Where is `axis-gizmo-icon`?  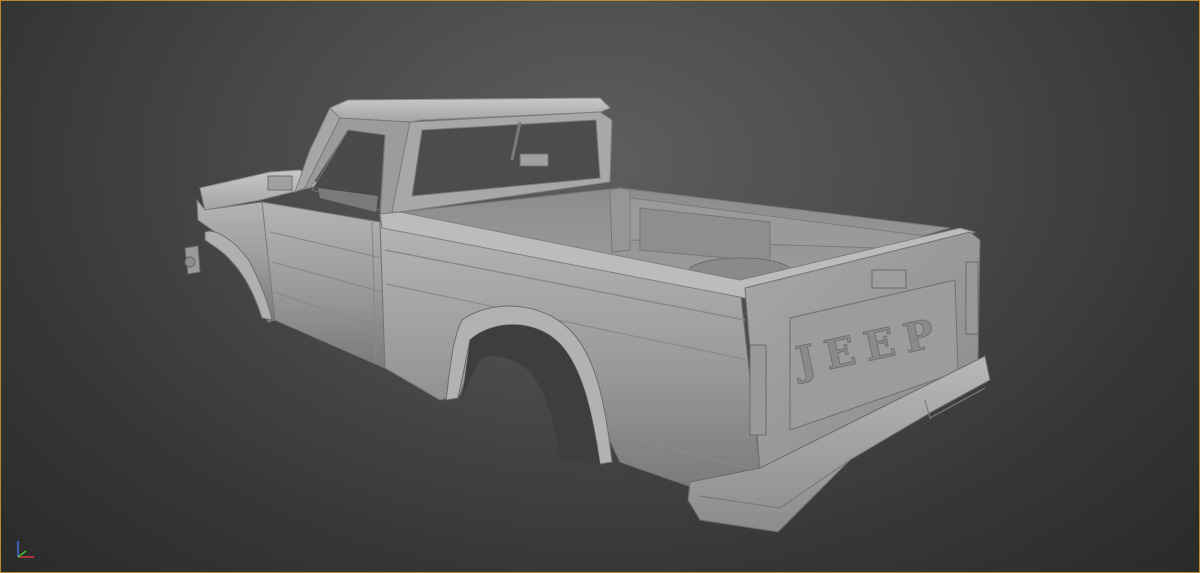 axis-gizmo-icon is located at coordinates (25, 549).